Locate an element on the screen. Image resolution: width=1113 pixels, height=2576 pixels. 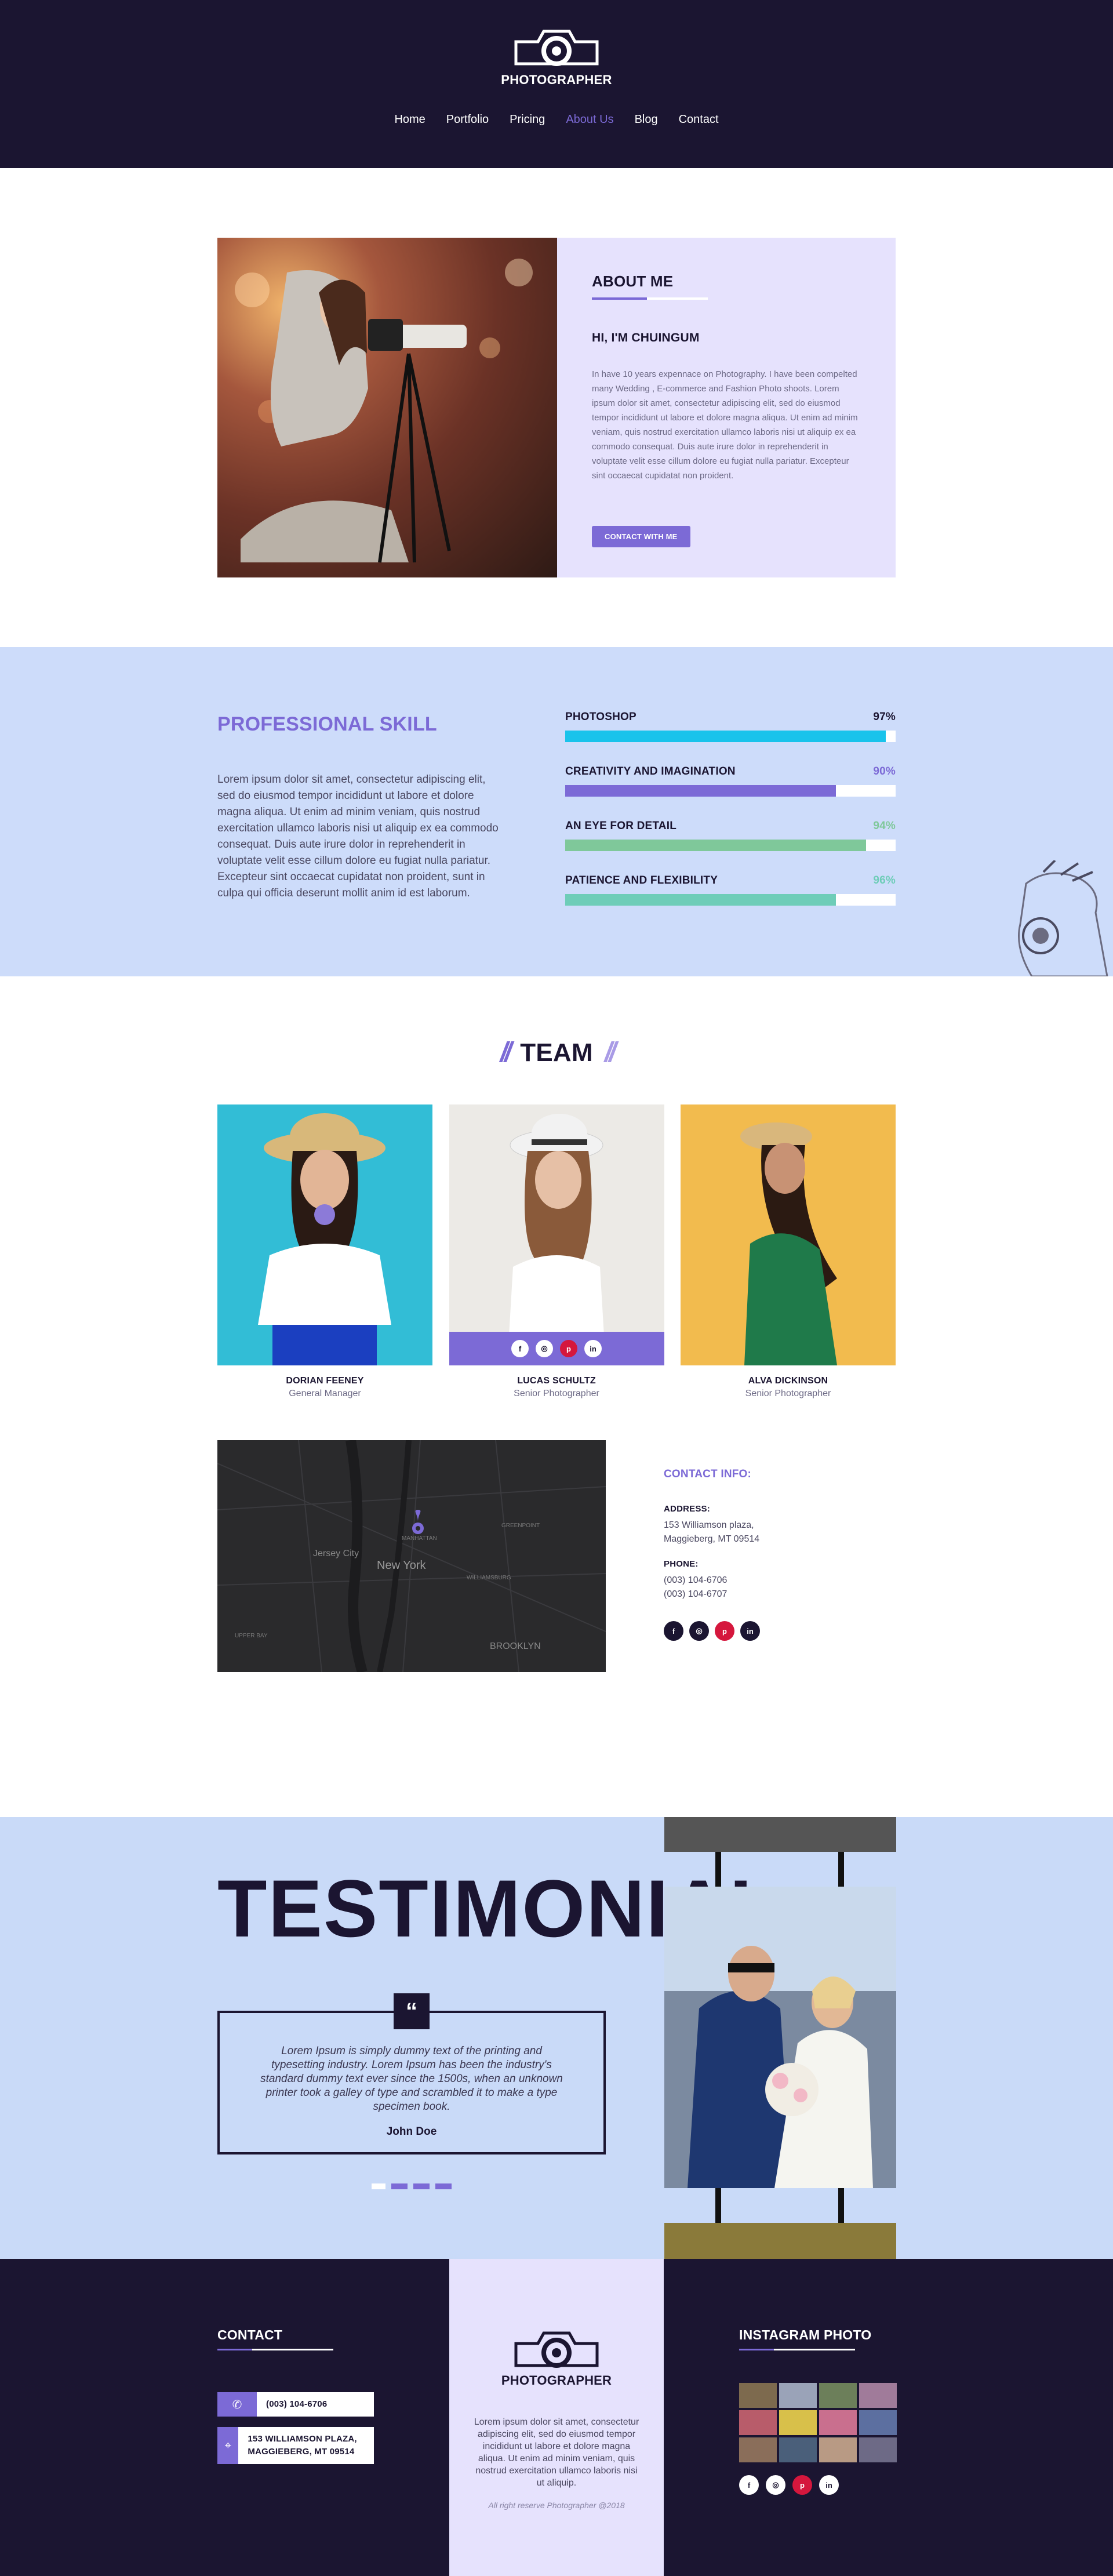
skill-title: PROFESSIONAL SKILL is located at coordinates (327, 724).